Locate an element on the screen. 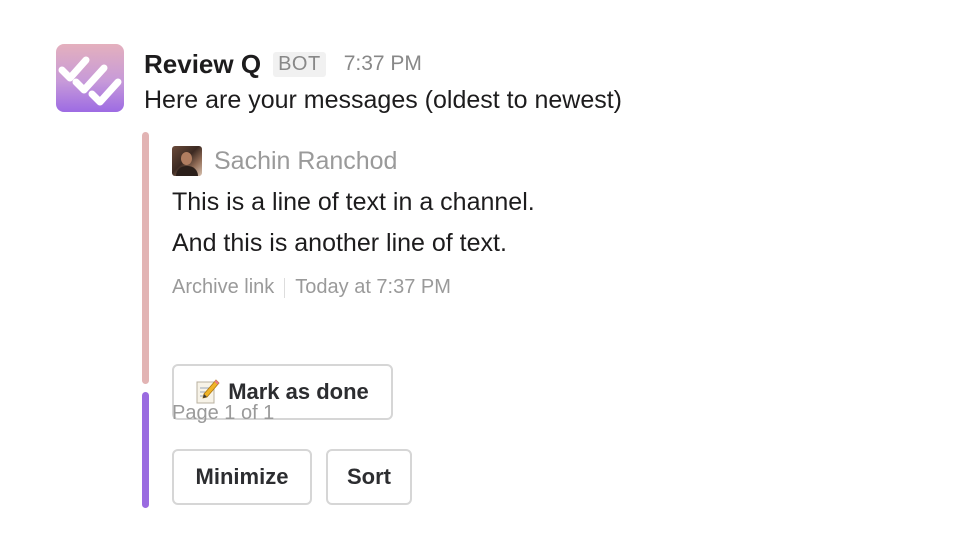 The image size is (980, 560). minimize-button: Minimize is located at coordinates (242, 477).